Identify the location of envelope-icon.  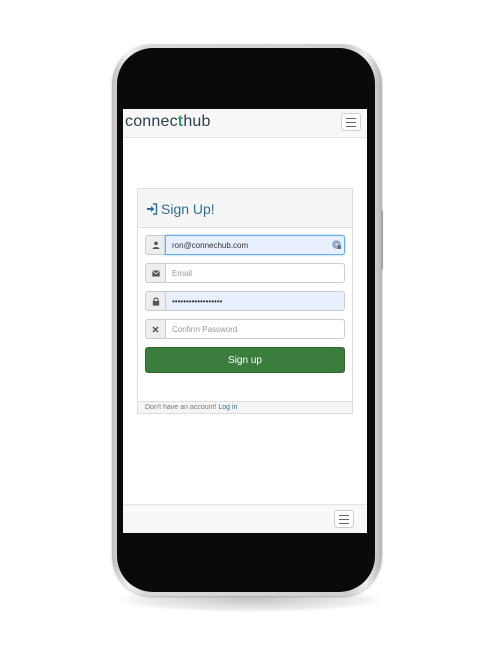
(155, 272).